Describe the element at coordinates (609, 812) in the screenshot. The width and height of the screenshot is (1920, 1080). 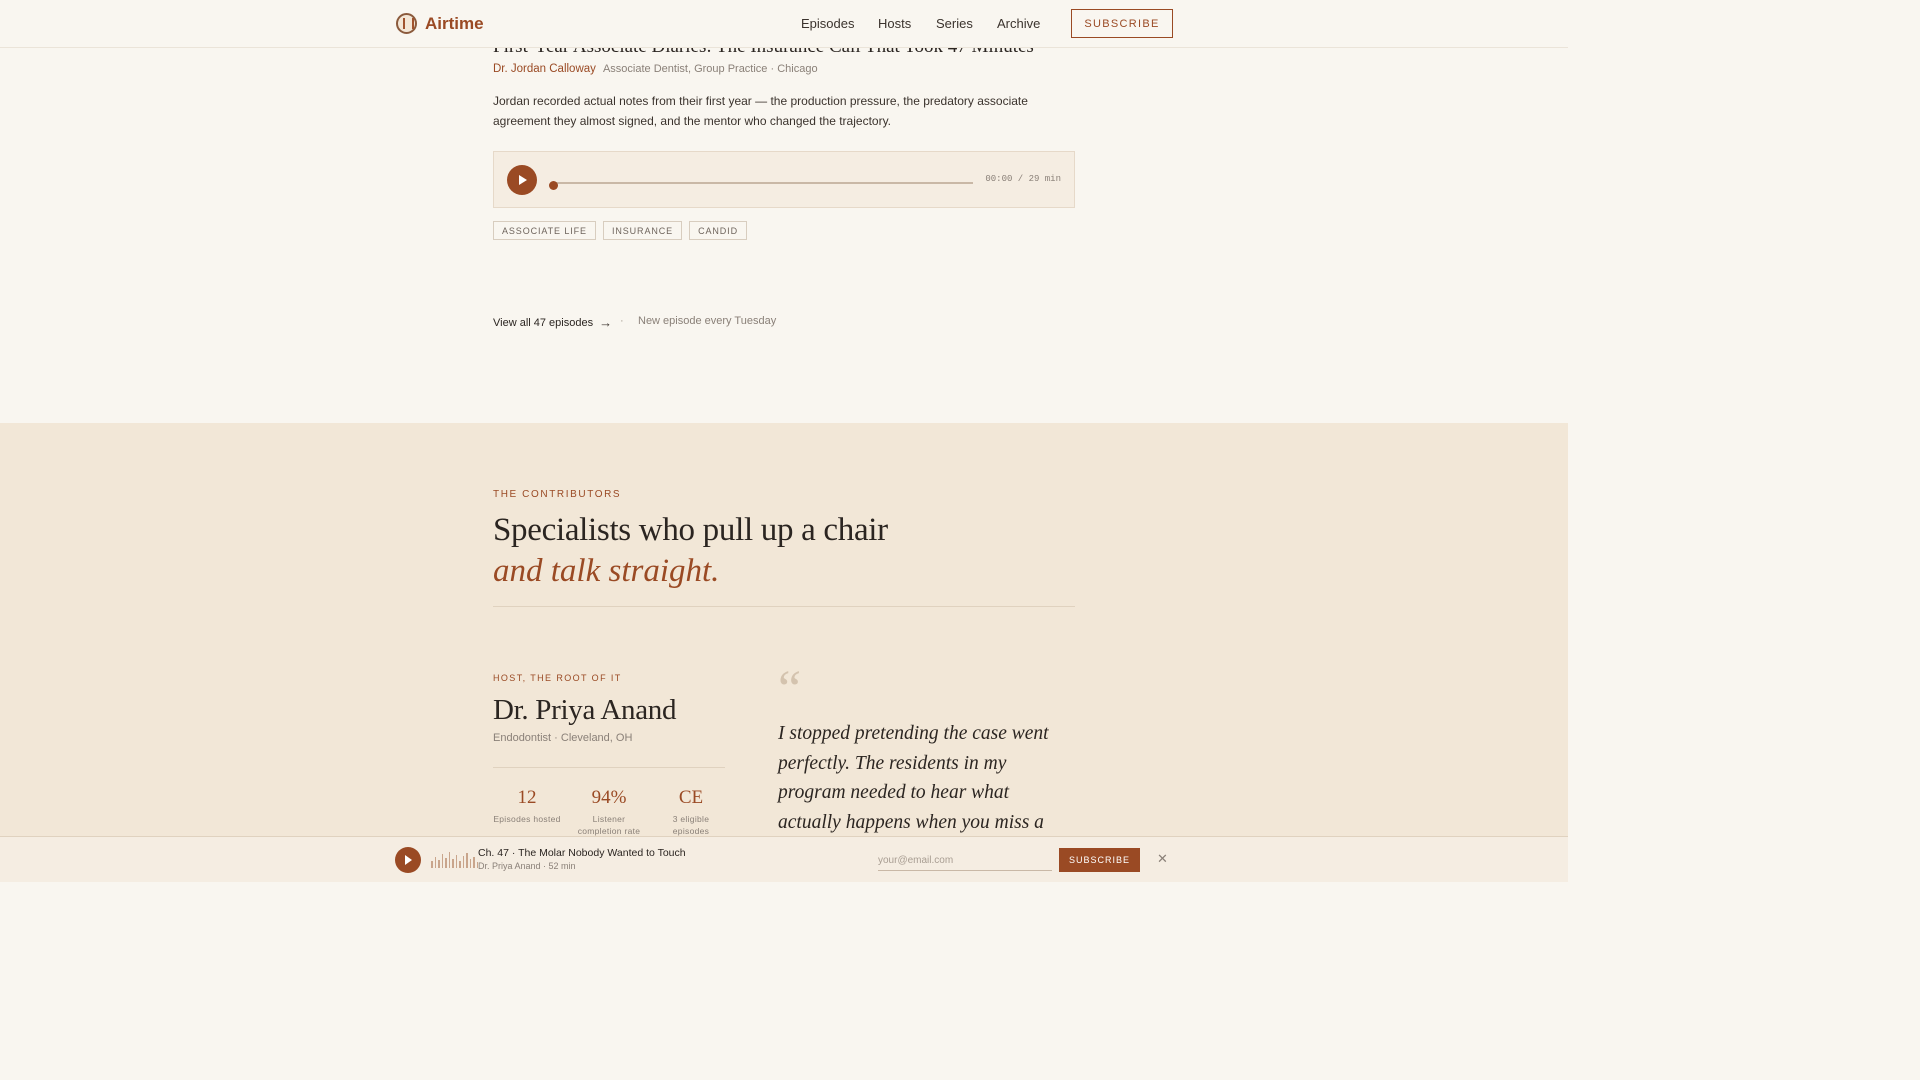
I see `stat-completion-rate: 94% Listener completion rate` at that location.